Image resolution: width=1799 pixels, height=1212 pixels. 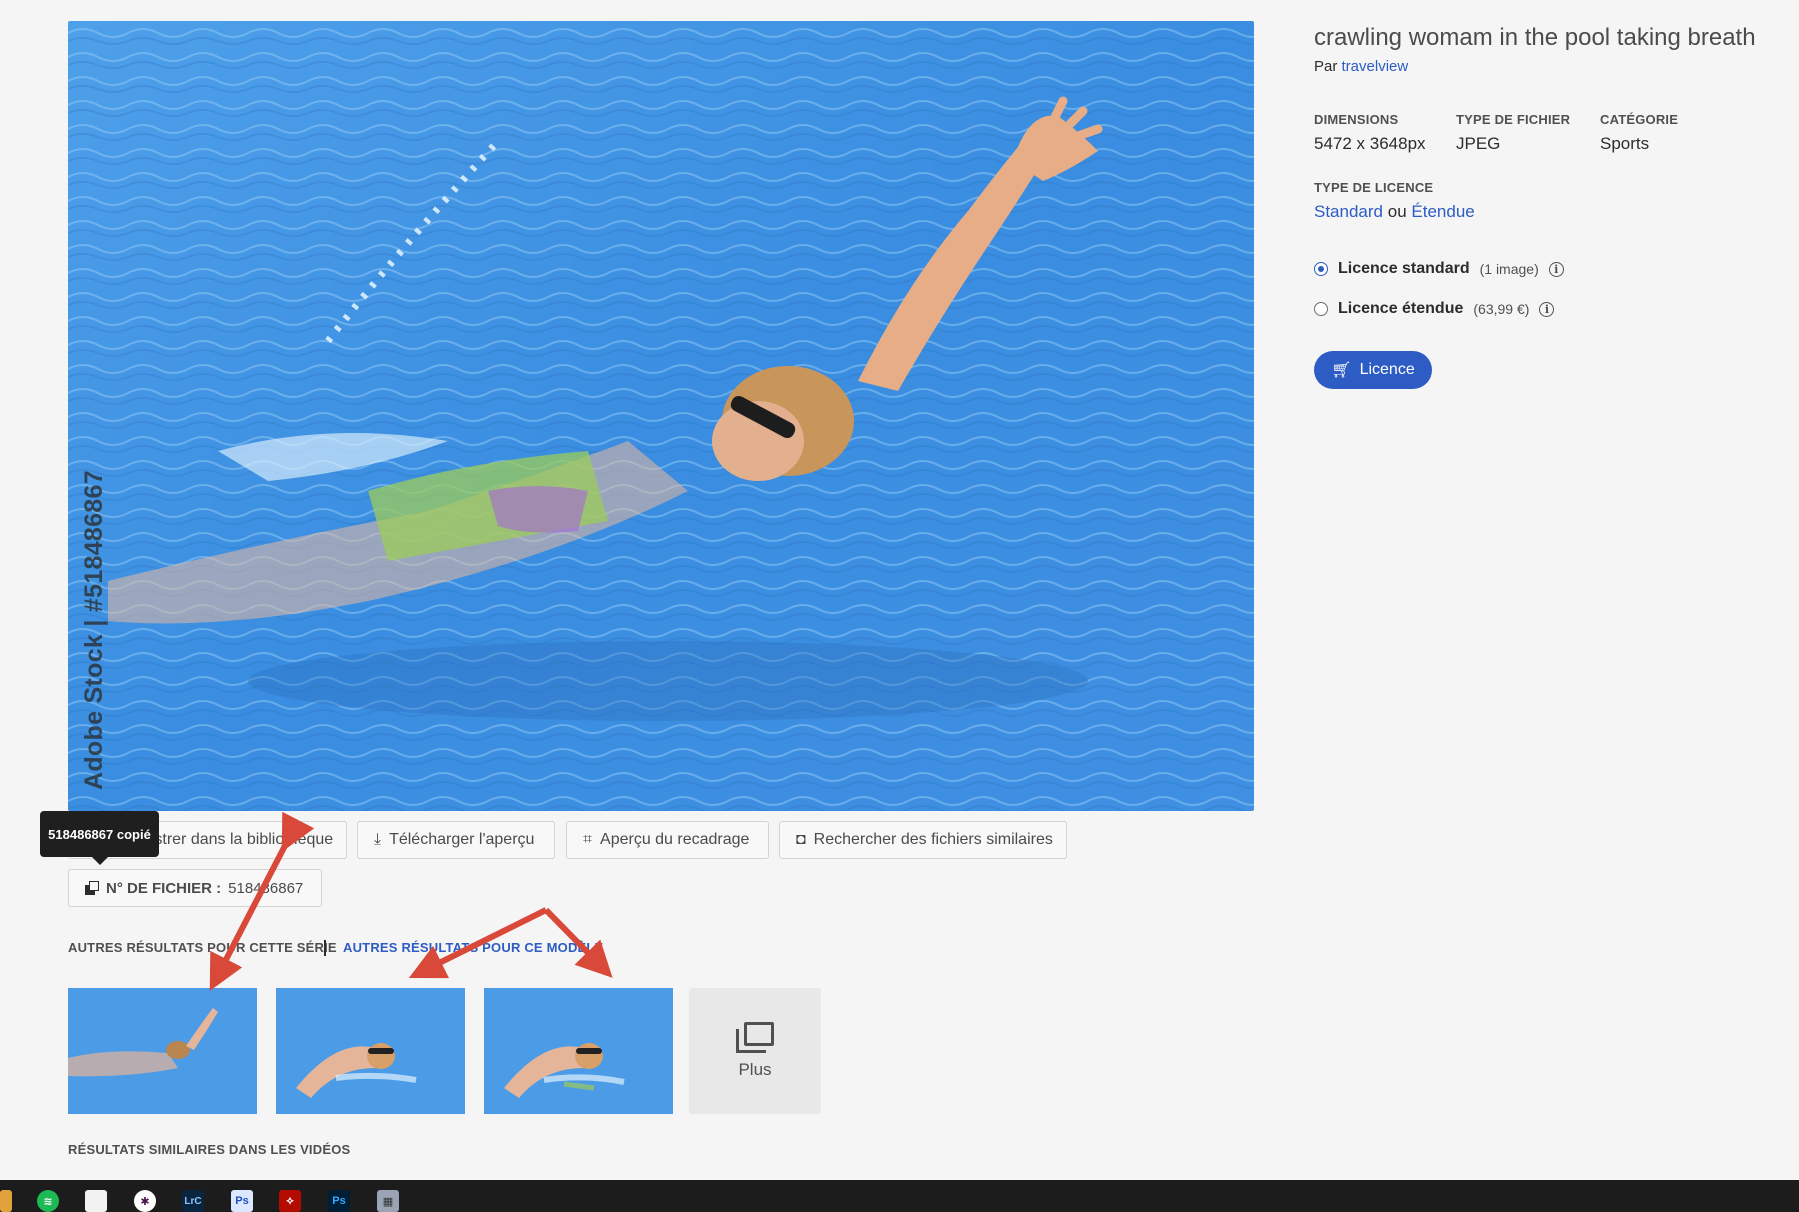 I want to click on lightroom-classic-icon: LrC, so click(x=193, y=1201).